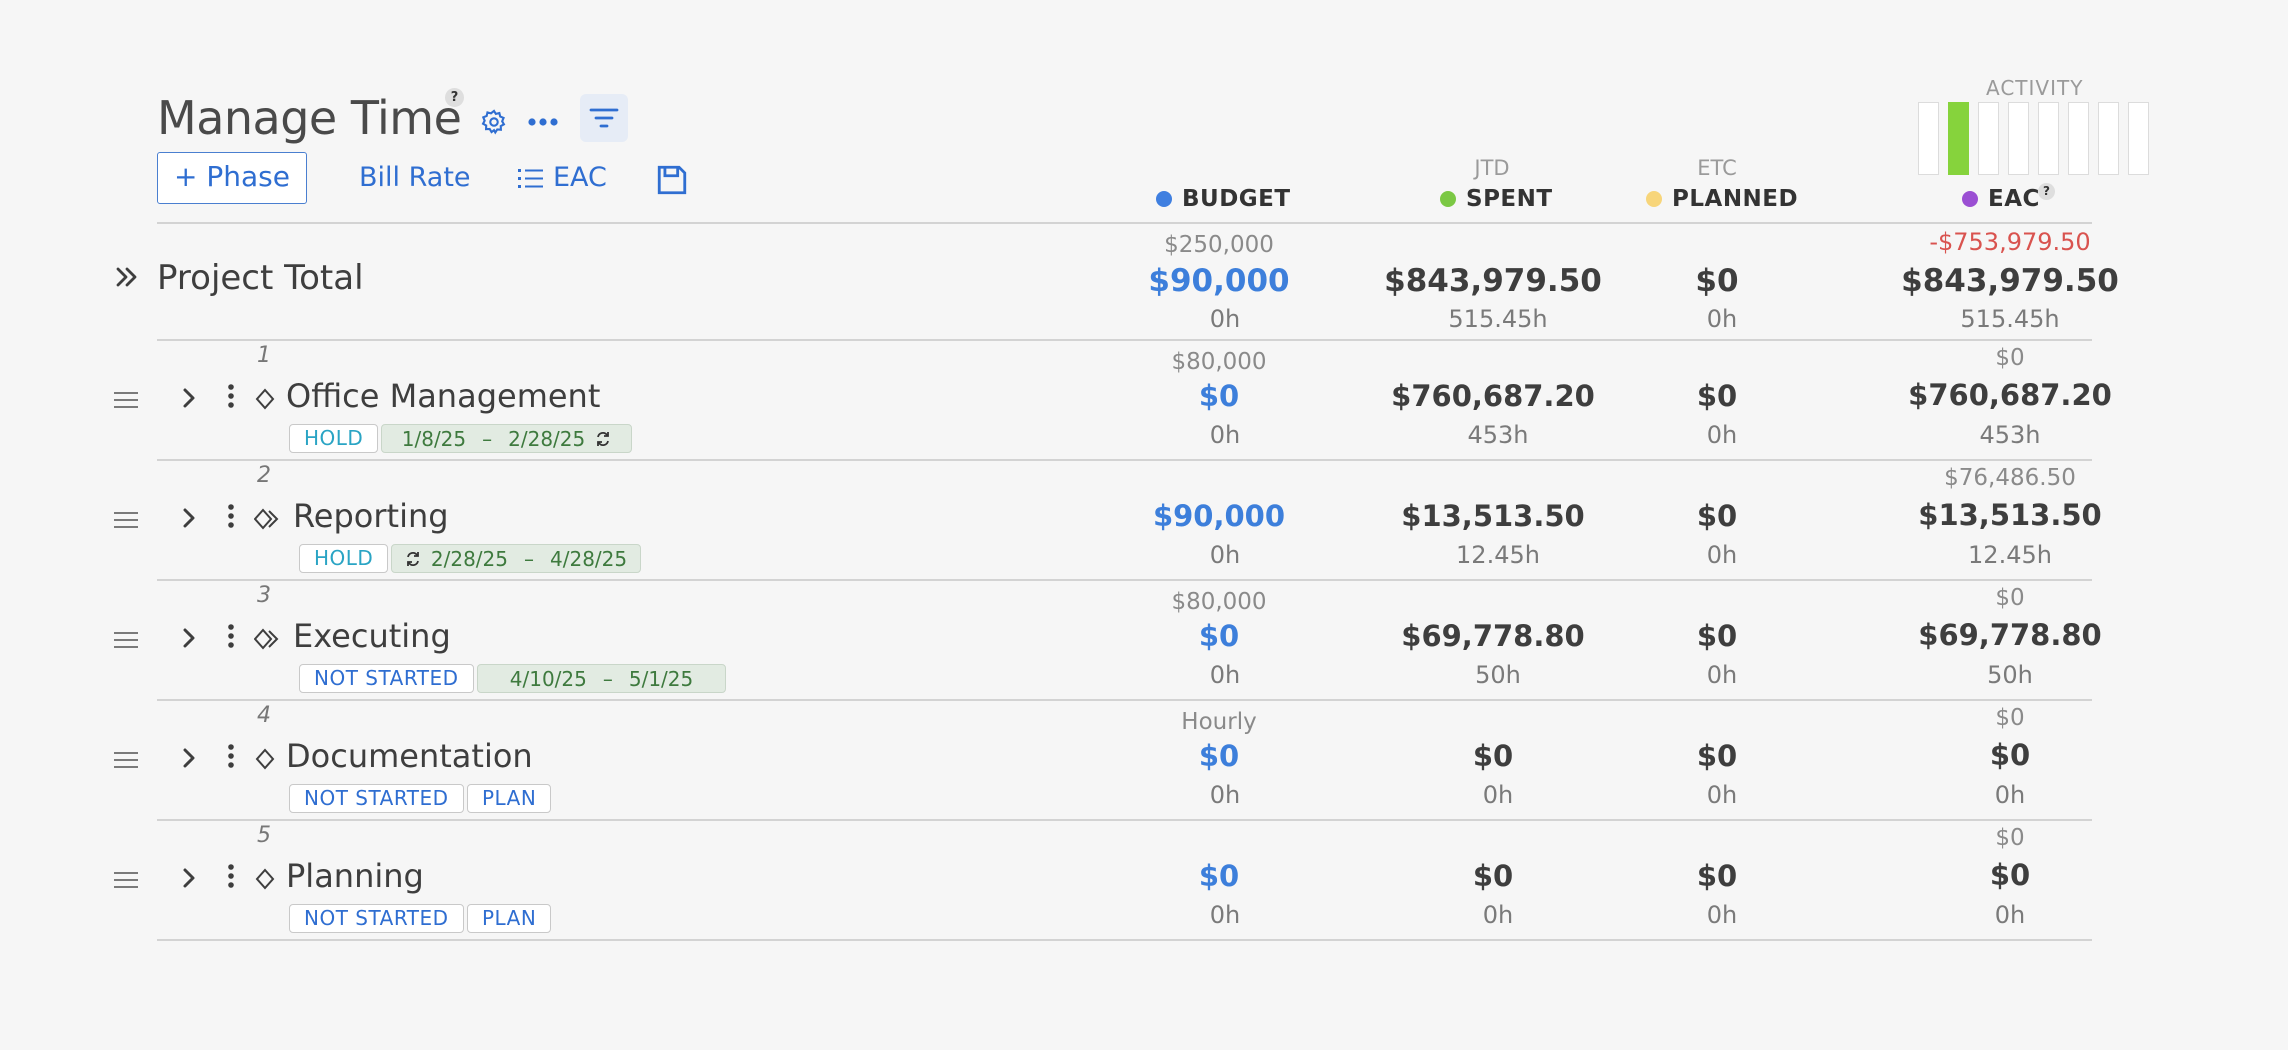  What do you see at coordinates (547, 438) in the screenshot?
I see `date-end: 2/28/25` at bounding box center [547, 438].